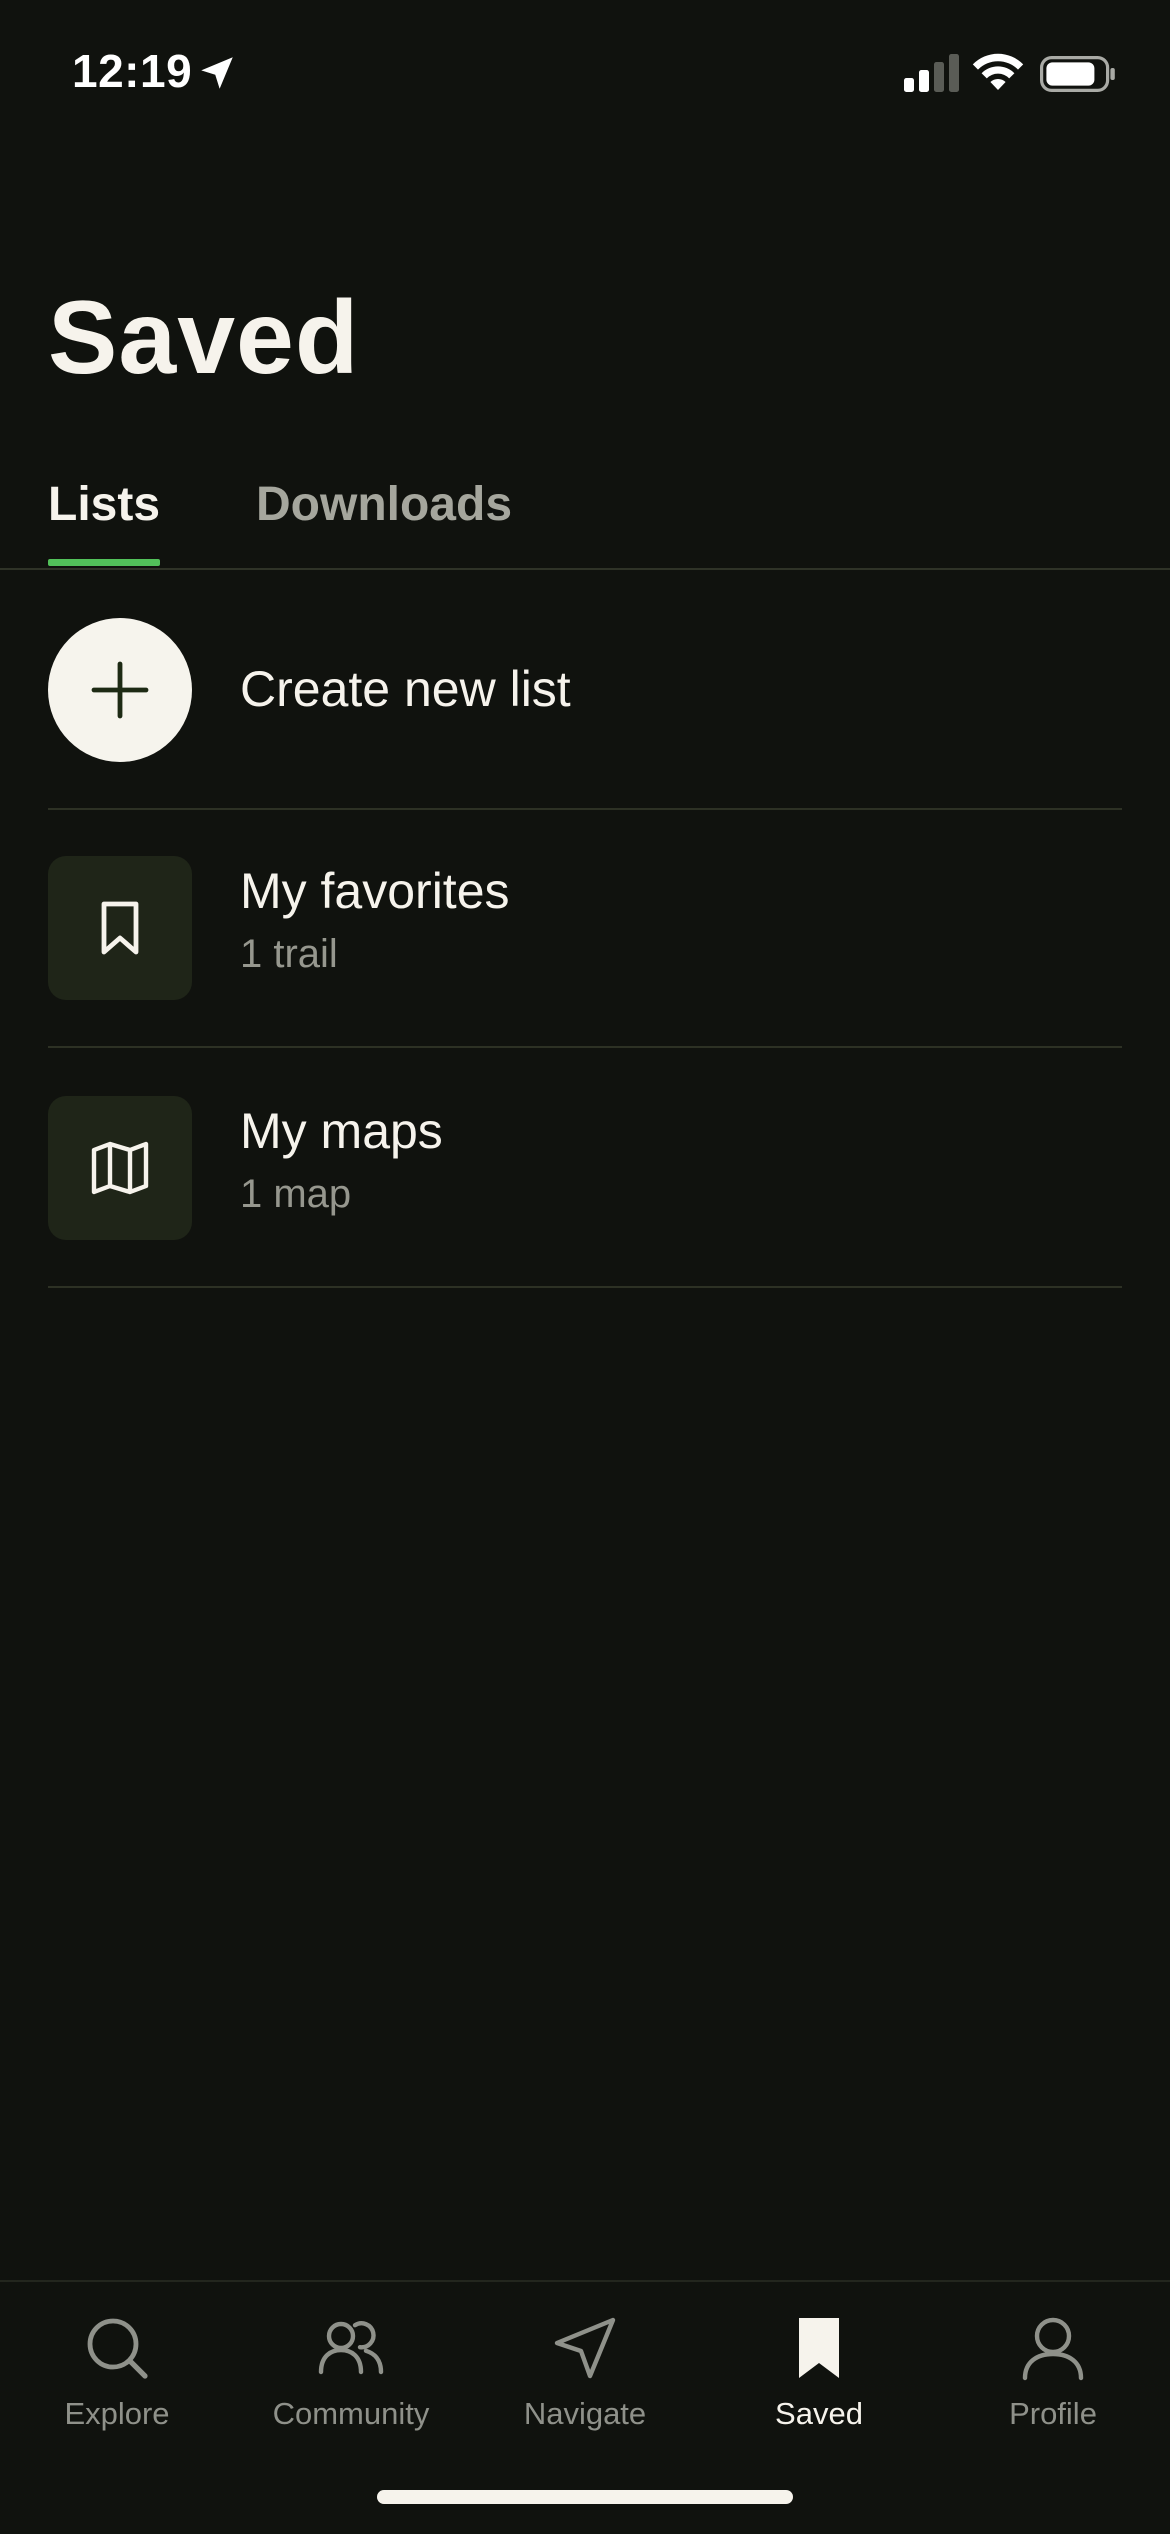 This screenshot has width=1170, height=2534. I want to click on wifi-icon, so click(998, 71).